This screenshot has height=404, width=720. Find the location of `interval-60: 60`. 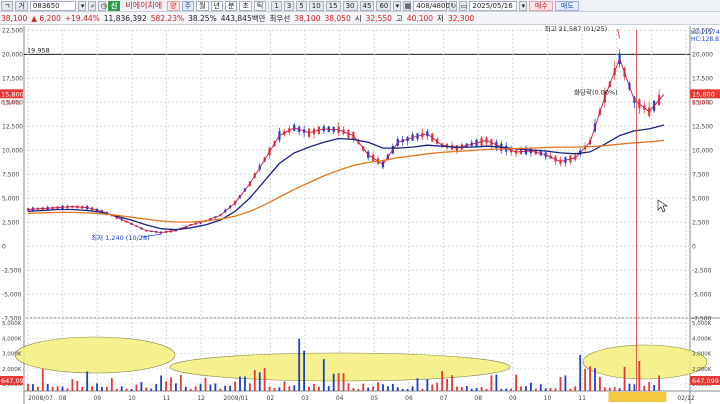

interval-60: 60 is located at coordinates (384, 5).